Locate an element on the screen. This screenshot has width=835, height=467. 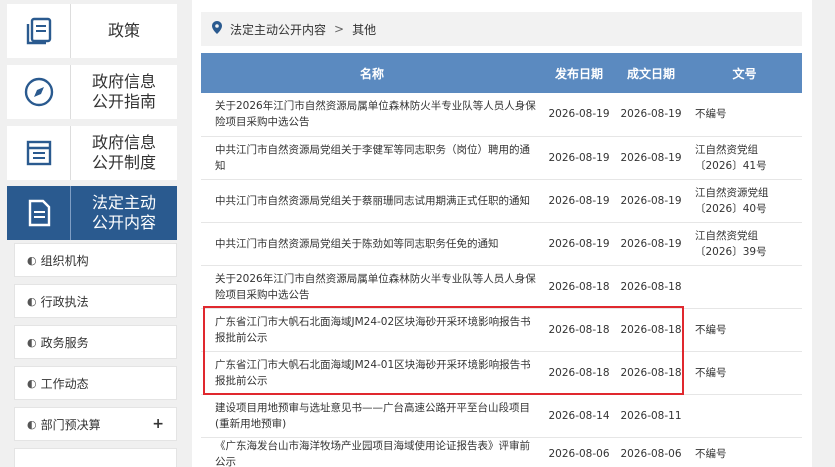
col-header-doc-number: 文号 is located at coordinates (744, 73).